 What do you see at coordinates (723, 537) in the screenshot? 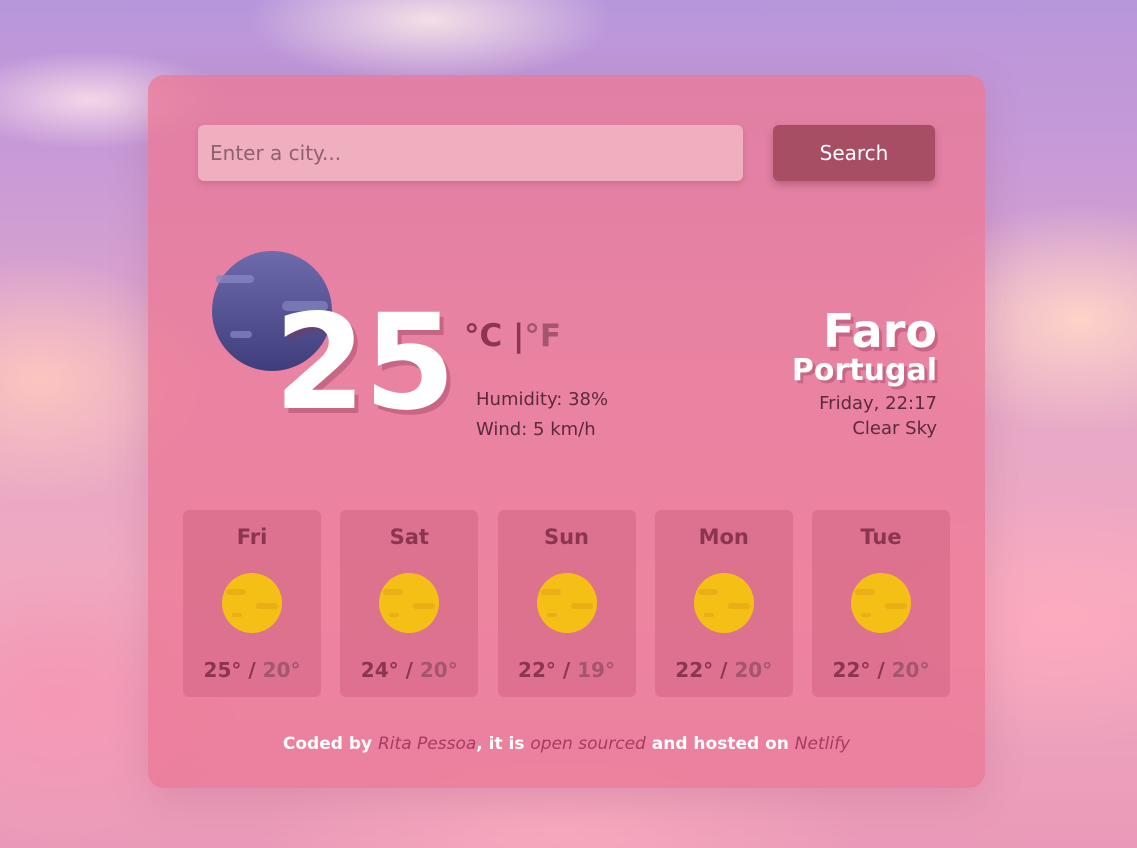
I see `forecast-day-name: Mon` at bounding box center [723, 537].